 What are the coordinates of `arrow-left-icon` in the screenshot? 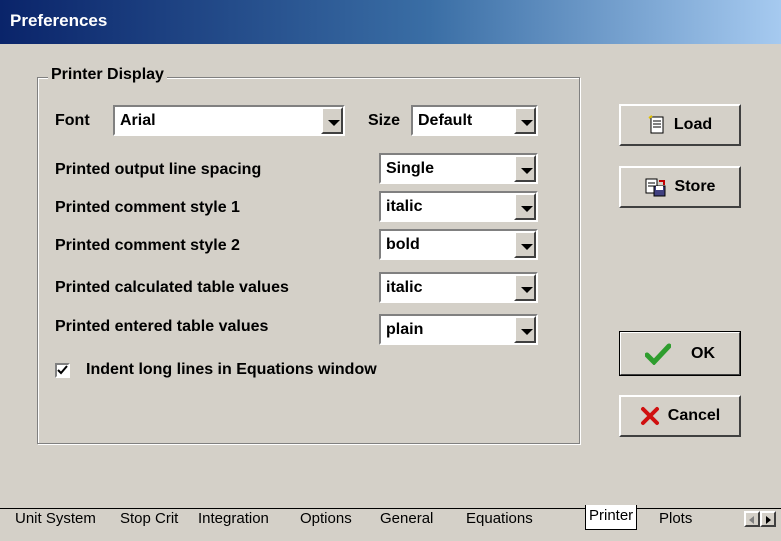 It's located at (751, 520).